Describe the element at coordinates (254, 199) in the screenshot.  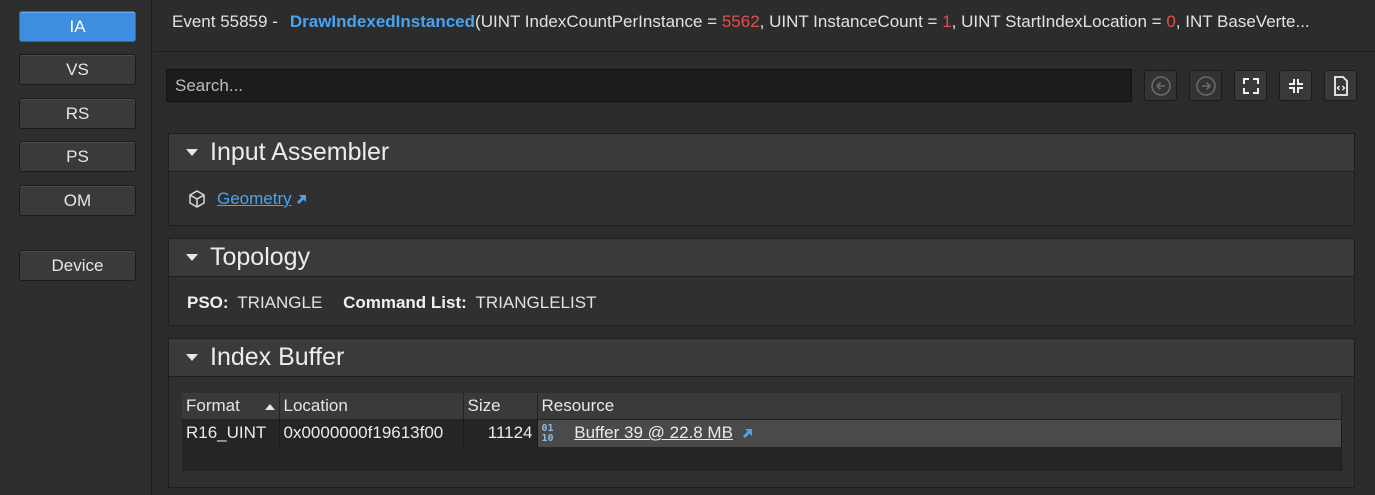
I see `geometry-link: Geometry` at that location.